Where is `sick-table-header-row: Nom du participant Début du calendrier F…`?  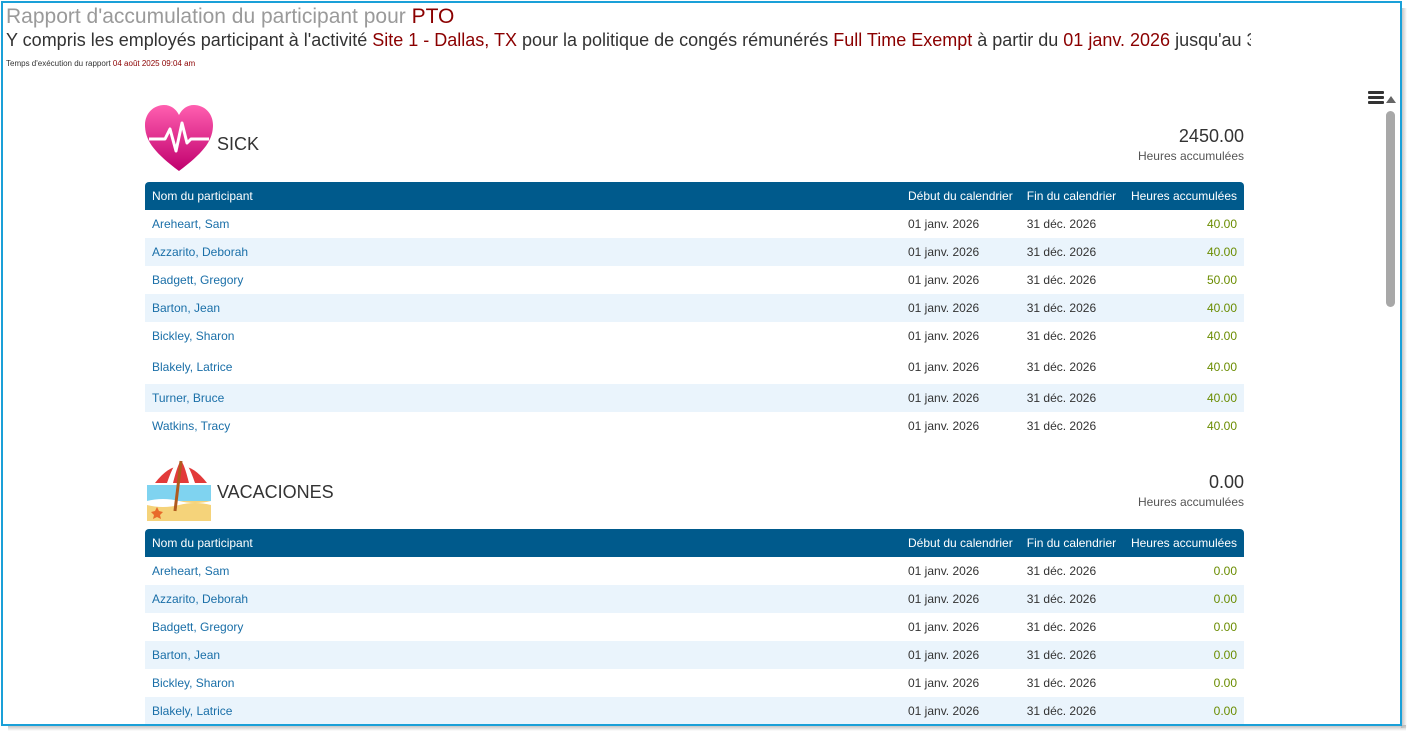 sick-table-header-row: Nom du participant Début du calendrier F… is located at coordinates (694, 196).